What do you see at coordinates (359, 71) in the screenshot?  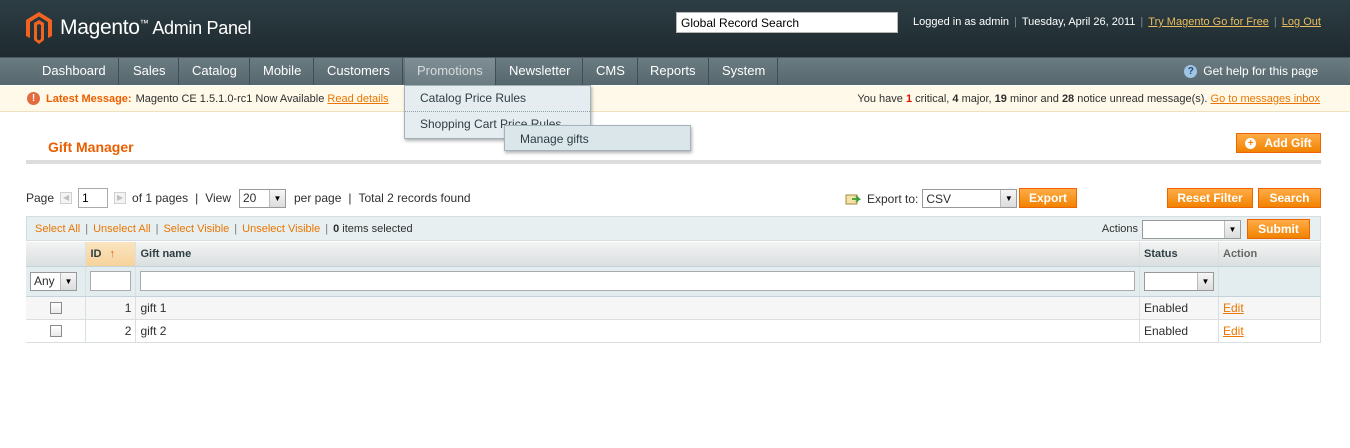 I see `nav-customers: Customers` at bounding box center [359, 71].